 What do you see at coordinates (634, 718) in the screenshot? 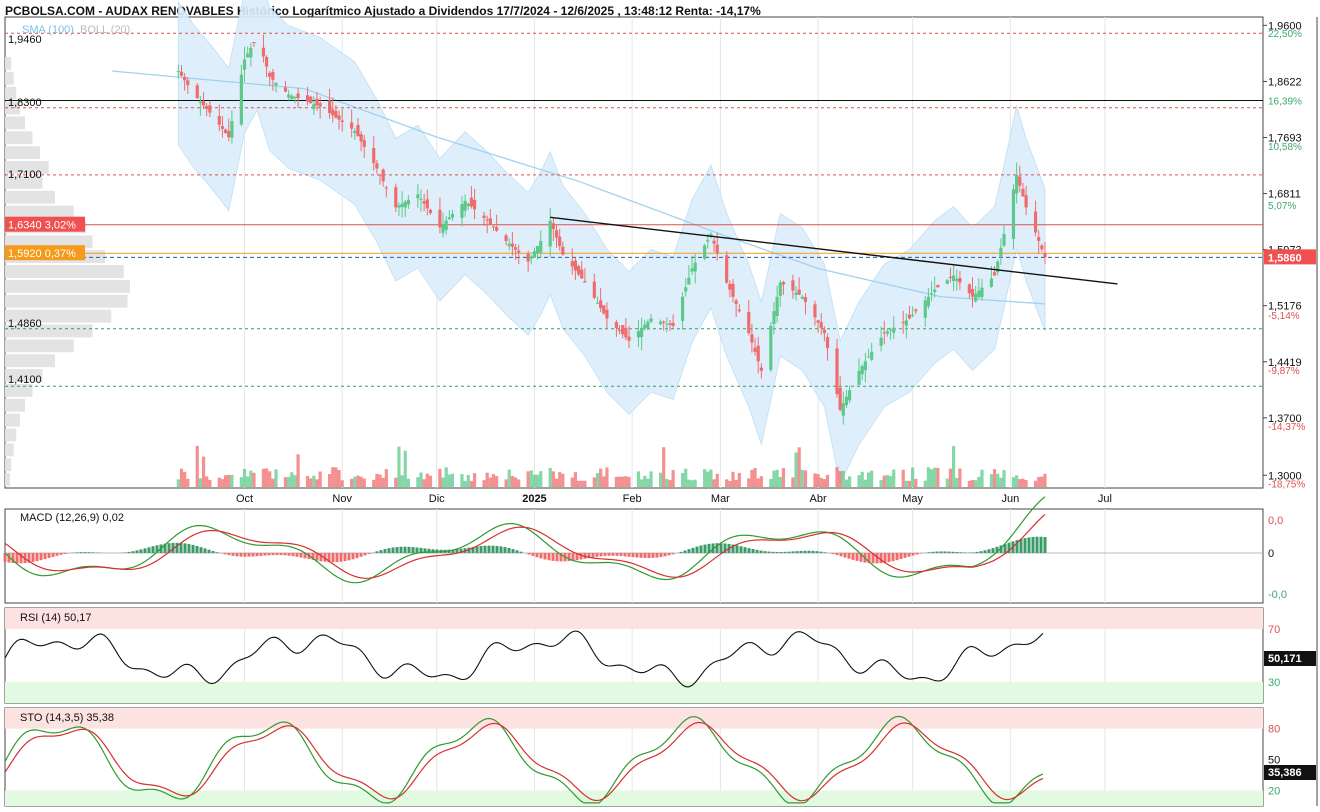
I see `sto-overbought-zone` at bounding box center [634, 718].